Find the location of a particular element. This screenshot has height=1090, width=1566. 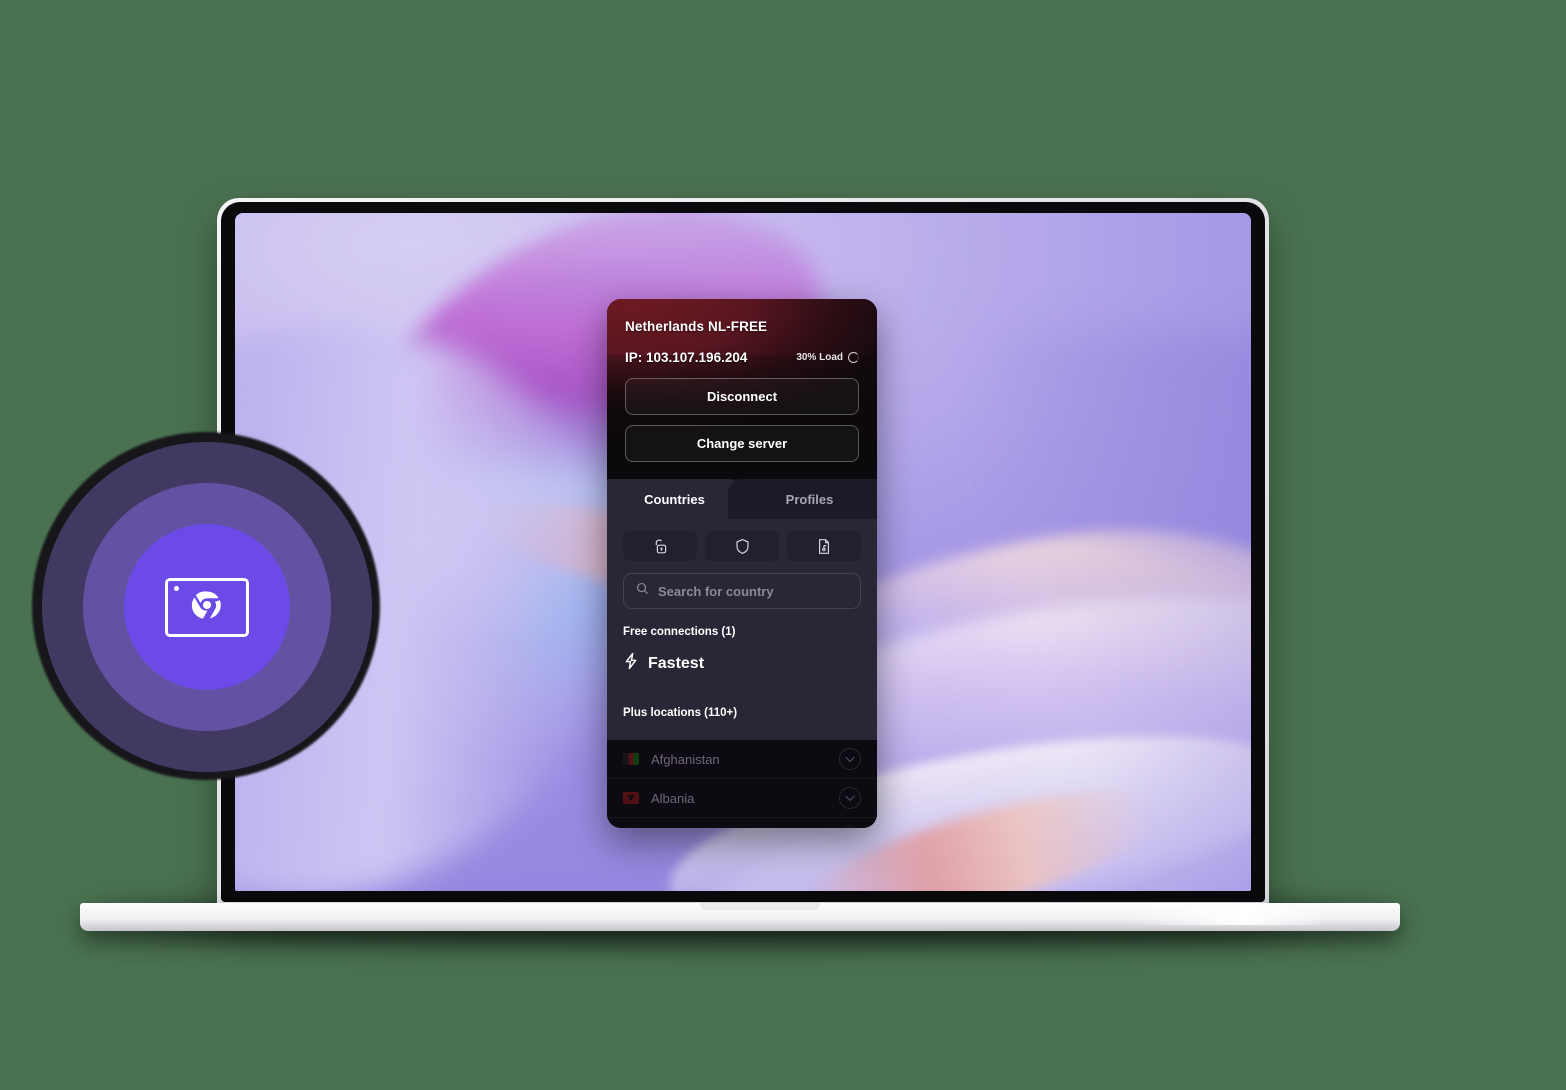

server-name: Netherlands NL-FREE is located at coordinates (696, 326).